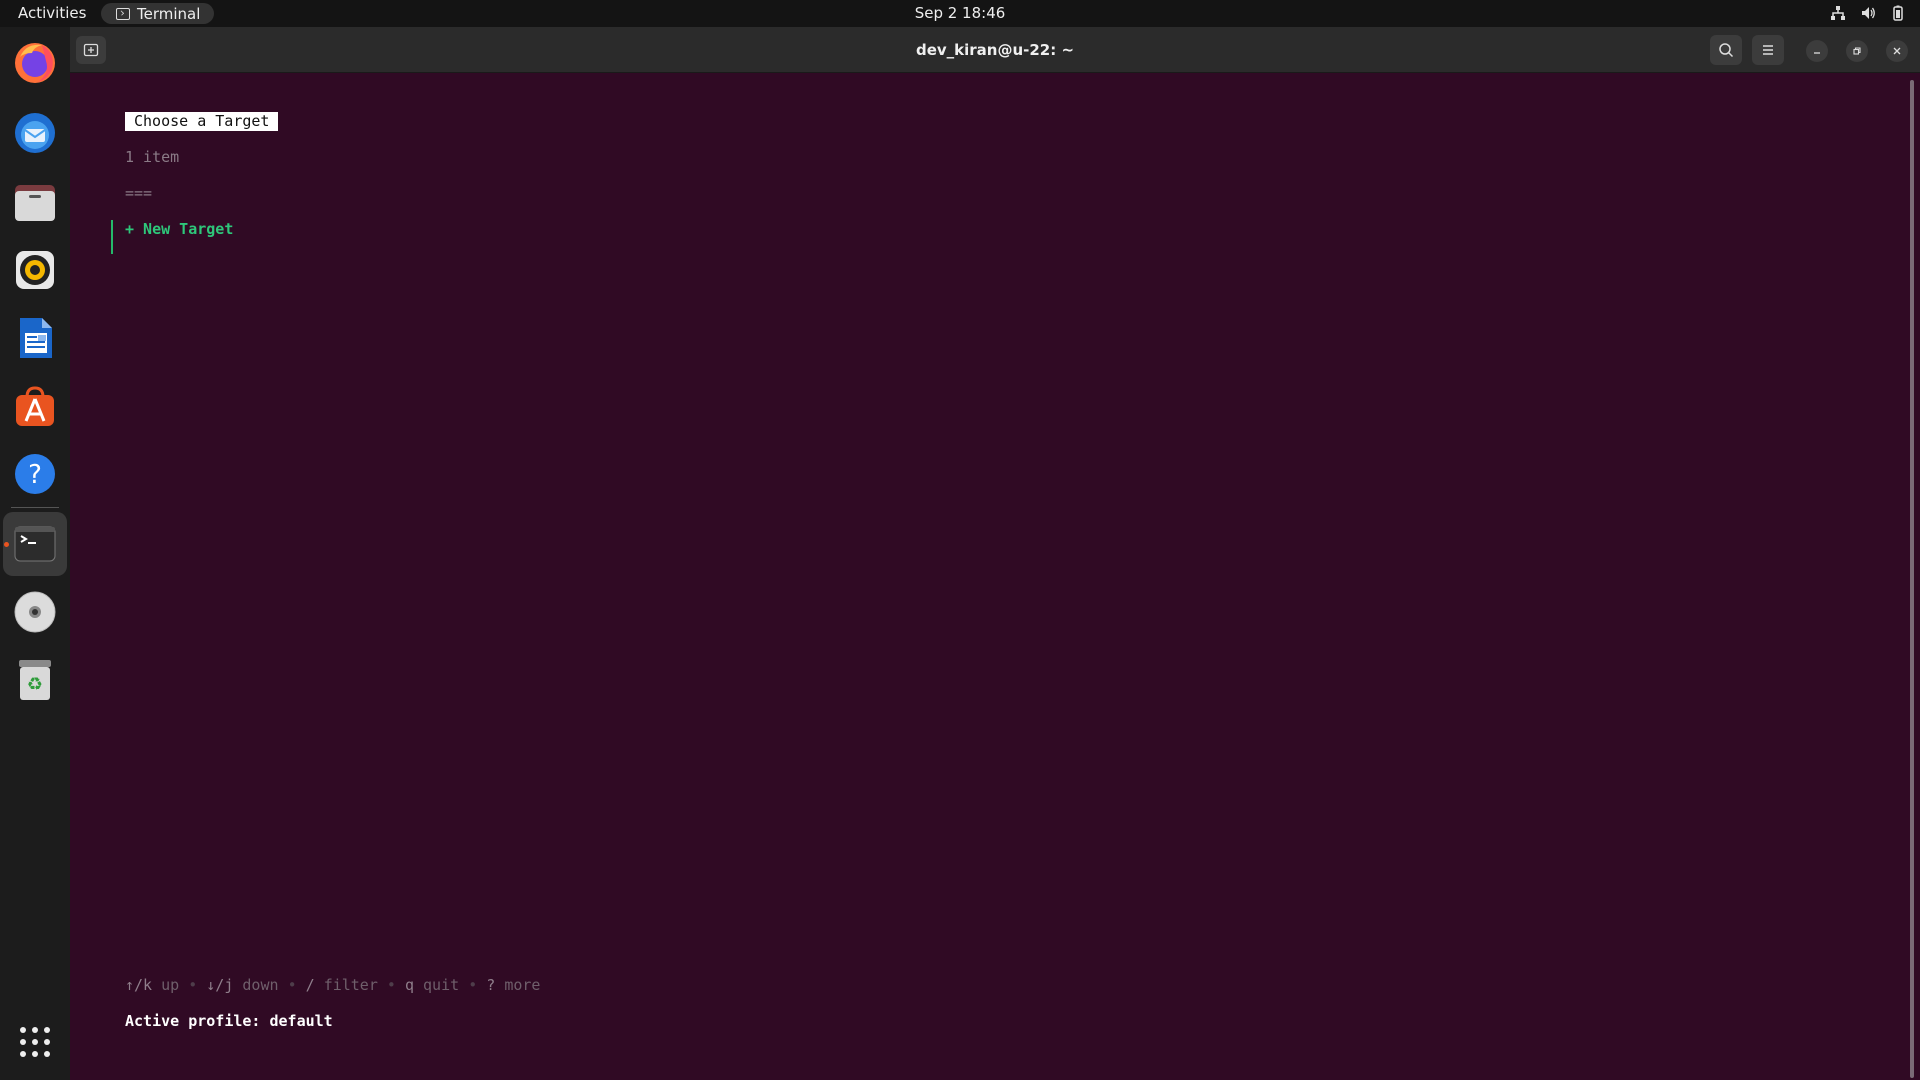 The width and height of the screenshot is (1920, 1080). What do you see at coordinates (310, 985) in the screenshot?
I see `help-filter-key: /` at bounding box center [310, 985].